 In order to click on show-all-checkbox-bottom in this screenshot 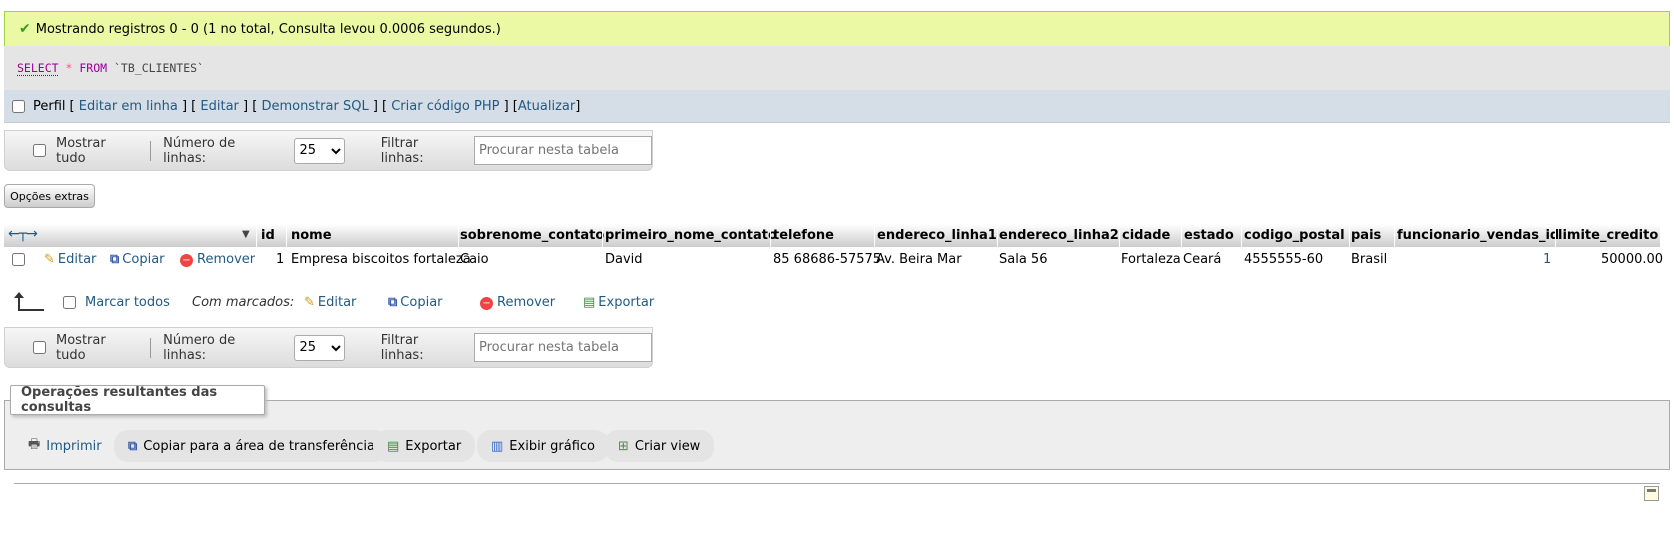, I will do `click(39, 347)`.